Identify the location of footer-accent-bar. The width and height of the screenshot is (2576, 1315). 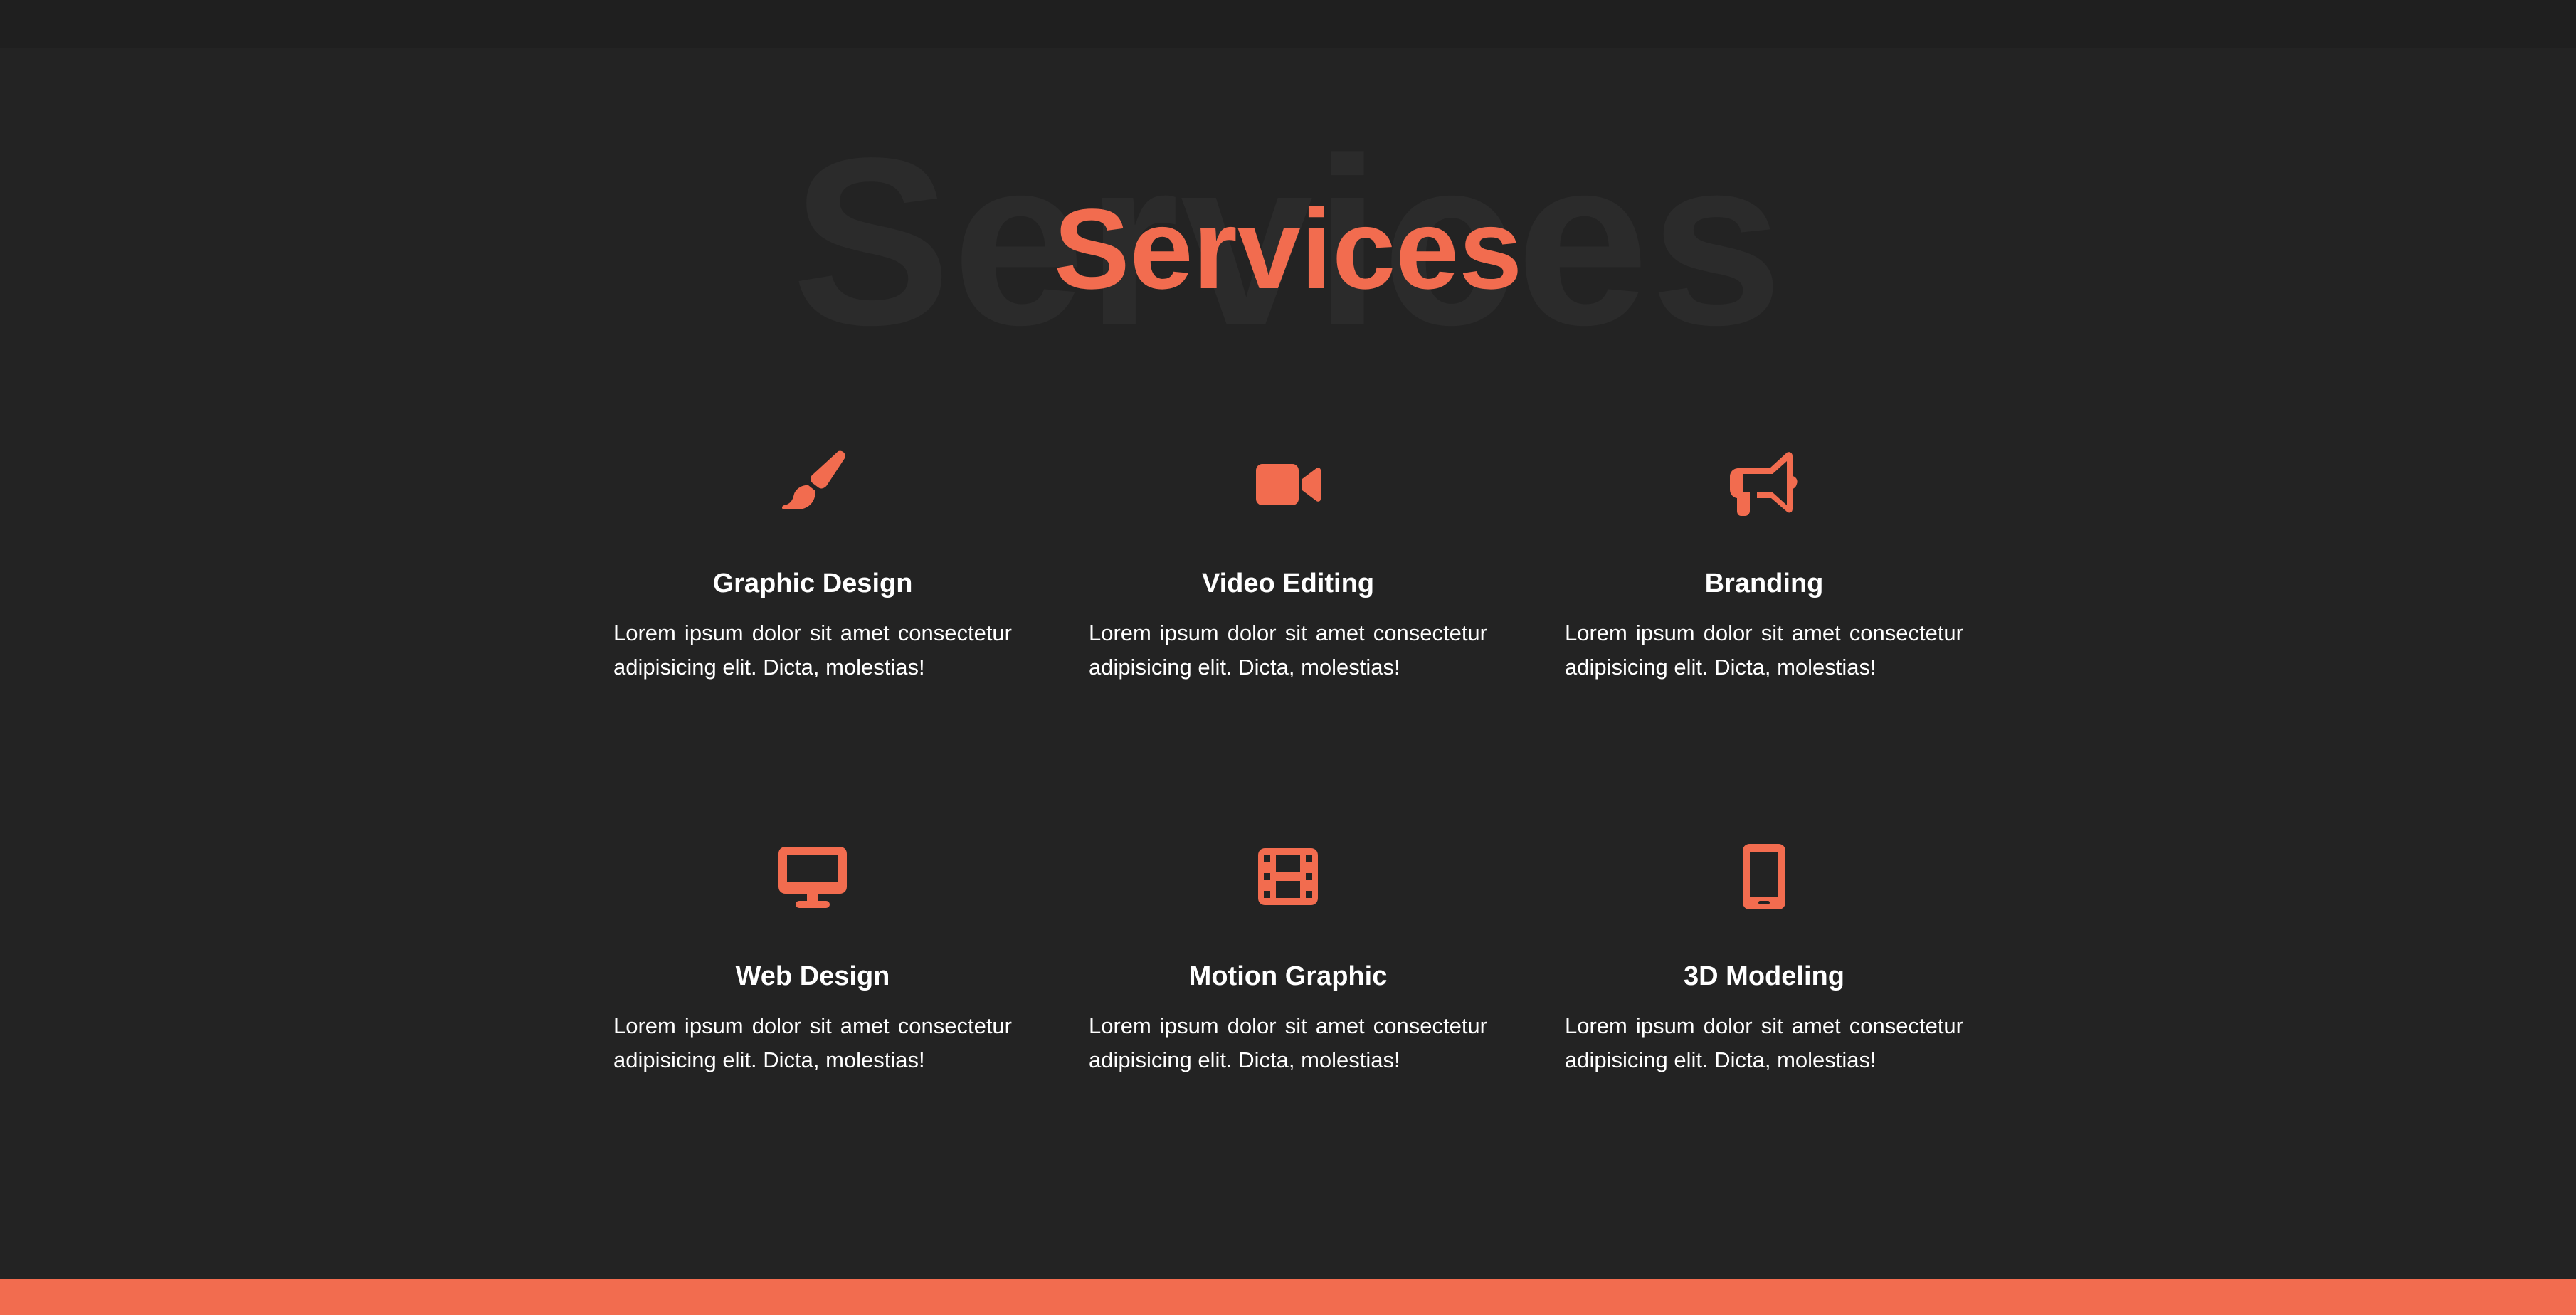
(1288, 1297).